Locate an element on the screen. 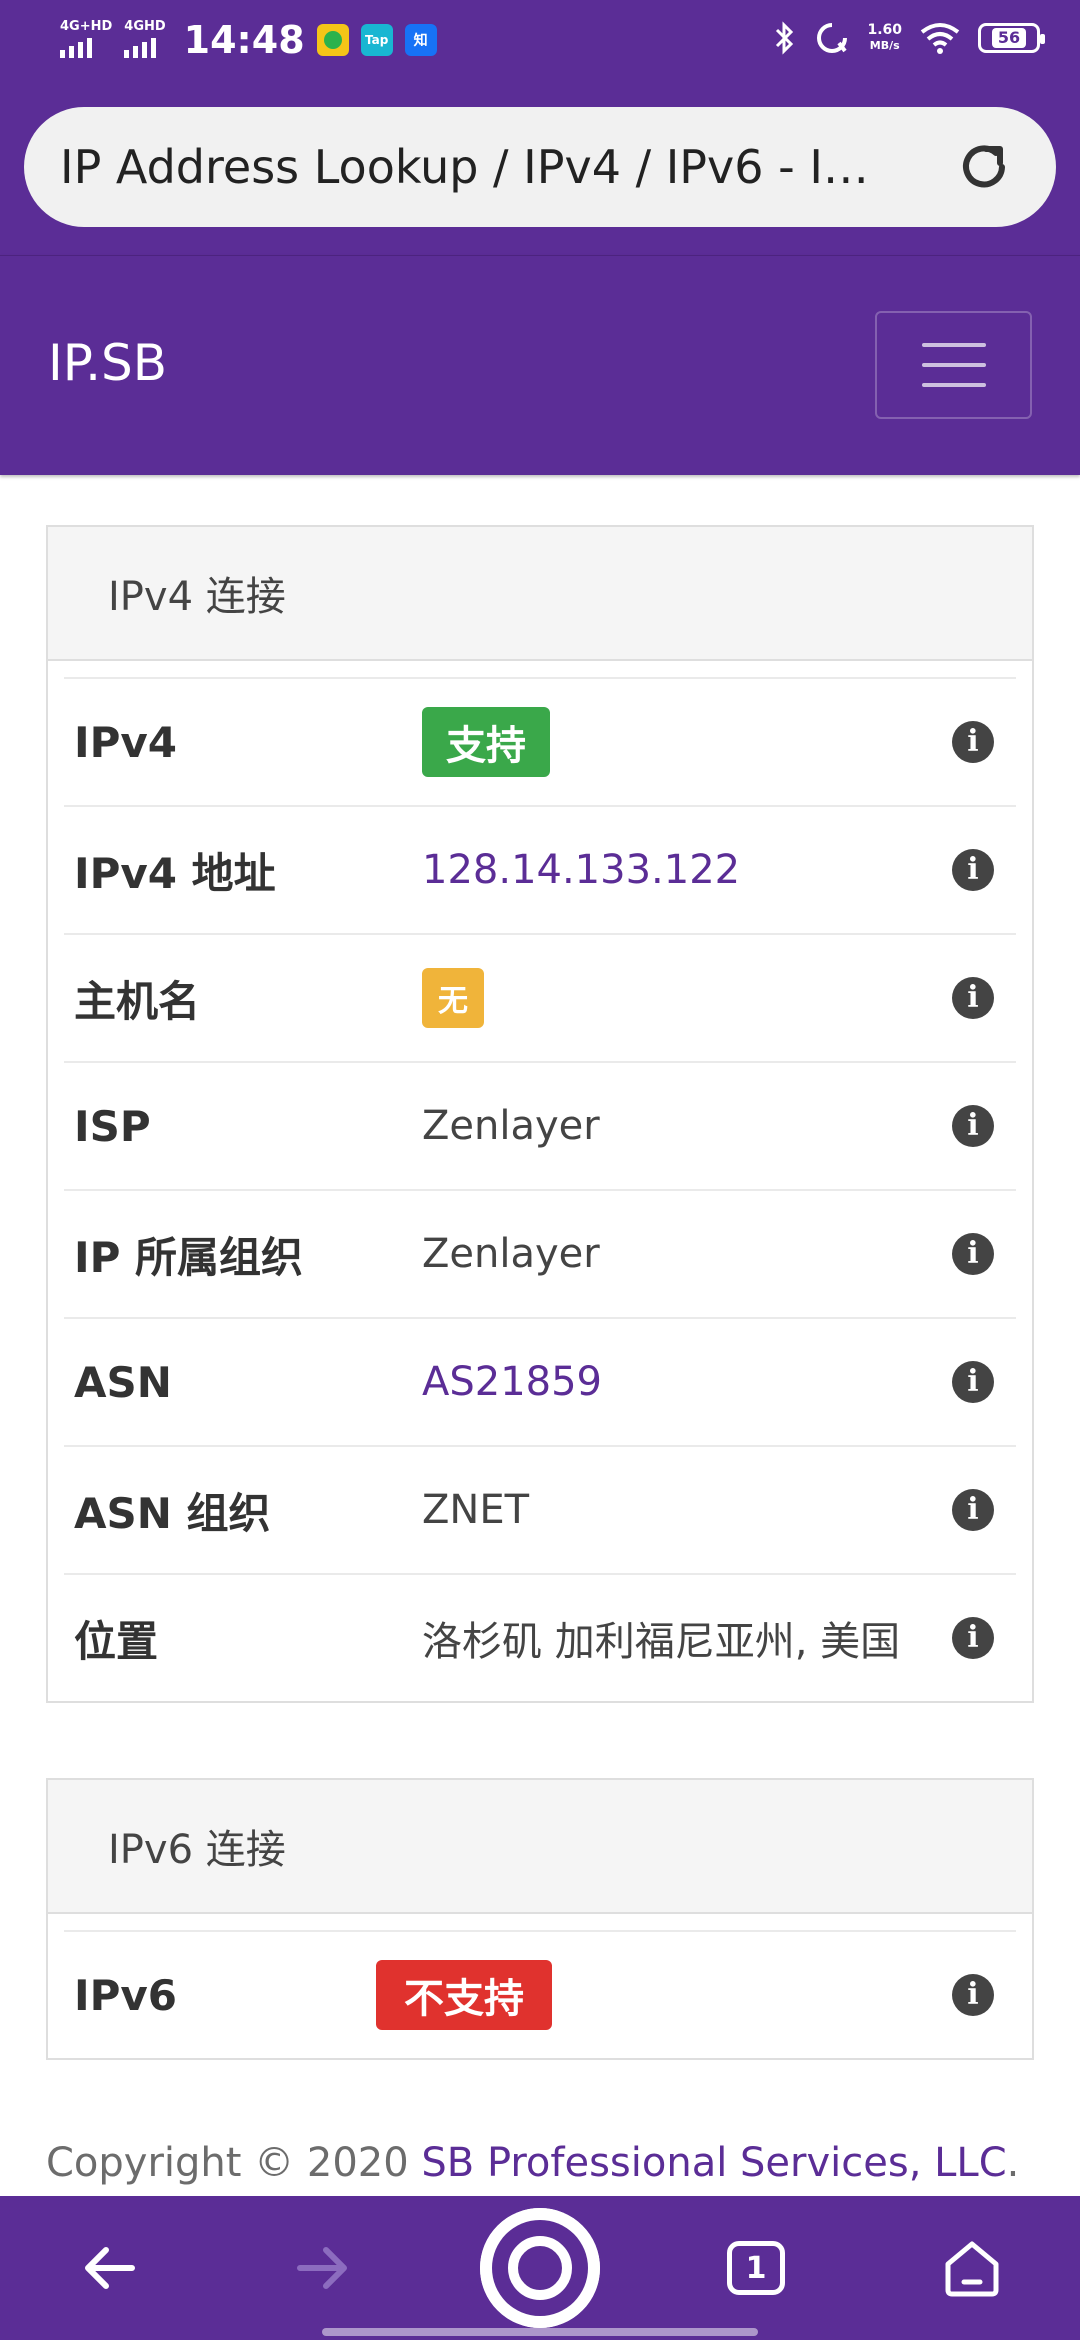 This screenshot has height=2340, width=1080. browser-bottom-nav: 1 is located at coordinates (540, 2268).